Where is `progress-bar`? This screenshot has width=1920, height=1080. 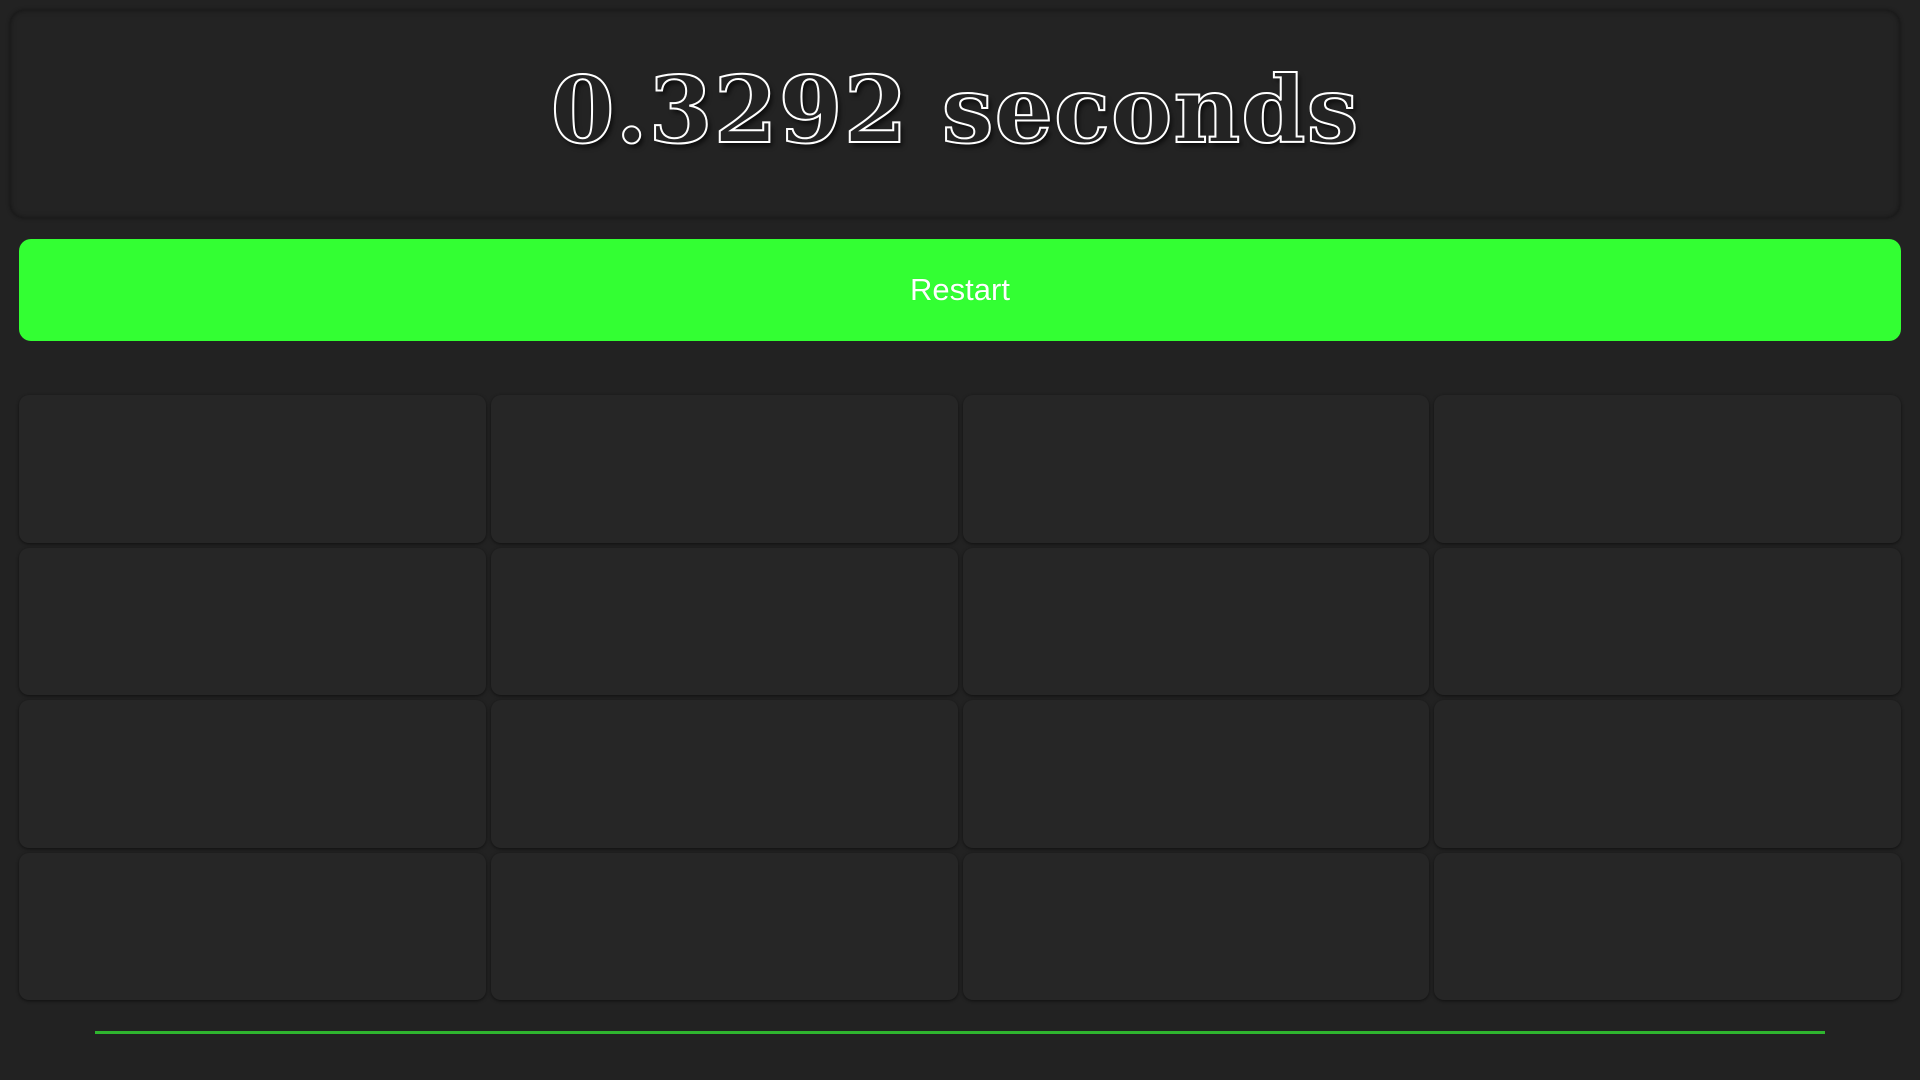
progress-bar is located at coordinates (960, 1032).